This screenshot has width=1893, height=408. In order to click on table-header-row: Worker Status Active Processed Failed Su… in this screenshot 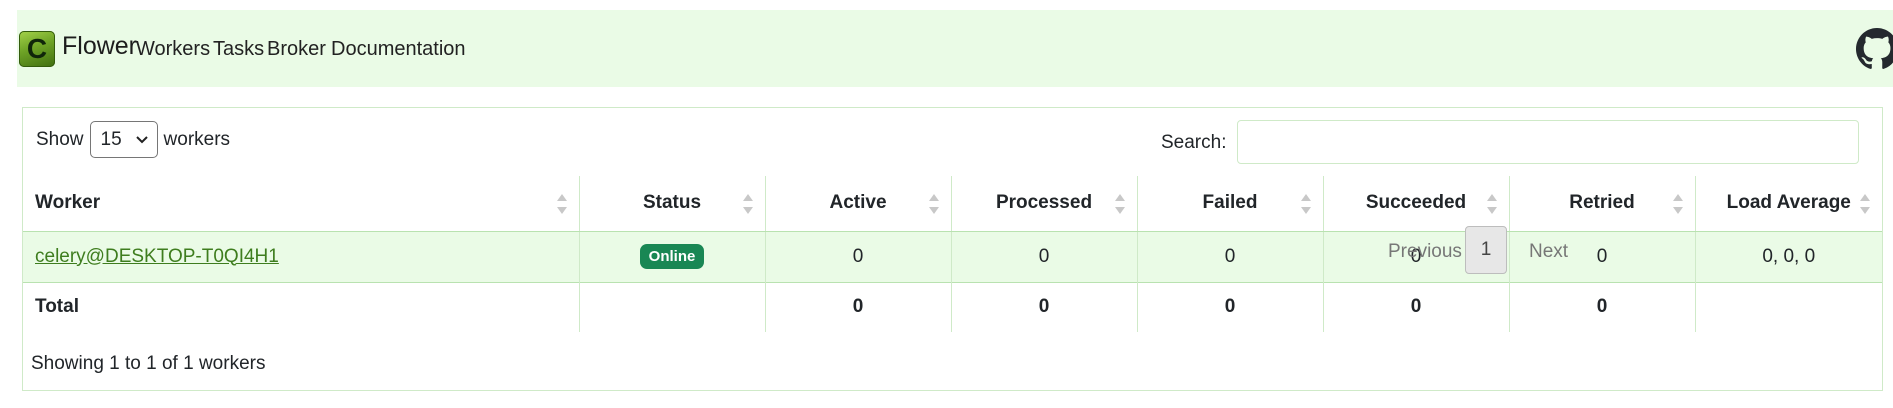, I will do `click(952, 204)`.